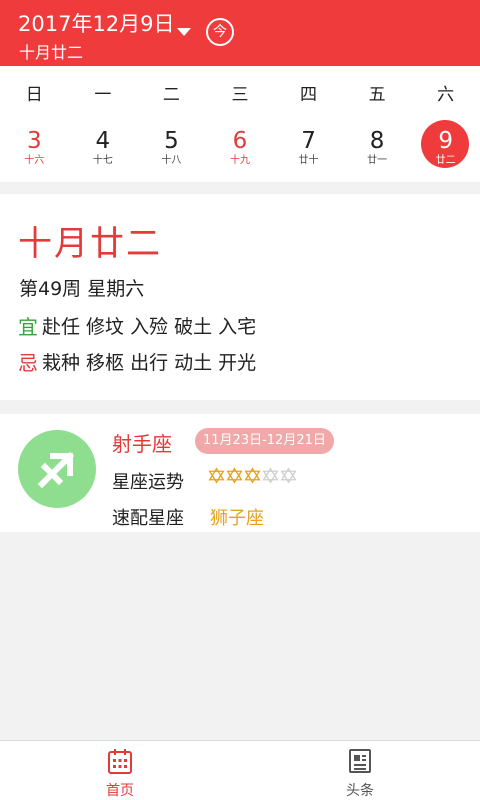 Image resolution: width=480 pixels, height=800 pixels. I want to click on fortune-label: 星座运势, so click(148, 482).